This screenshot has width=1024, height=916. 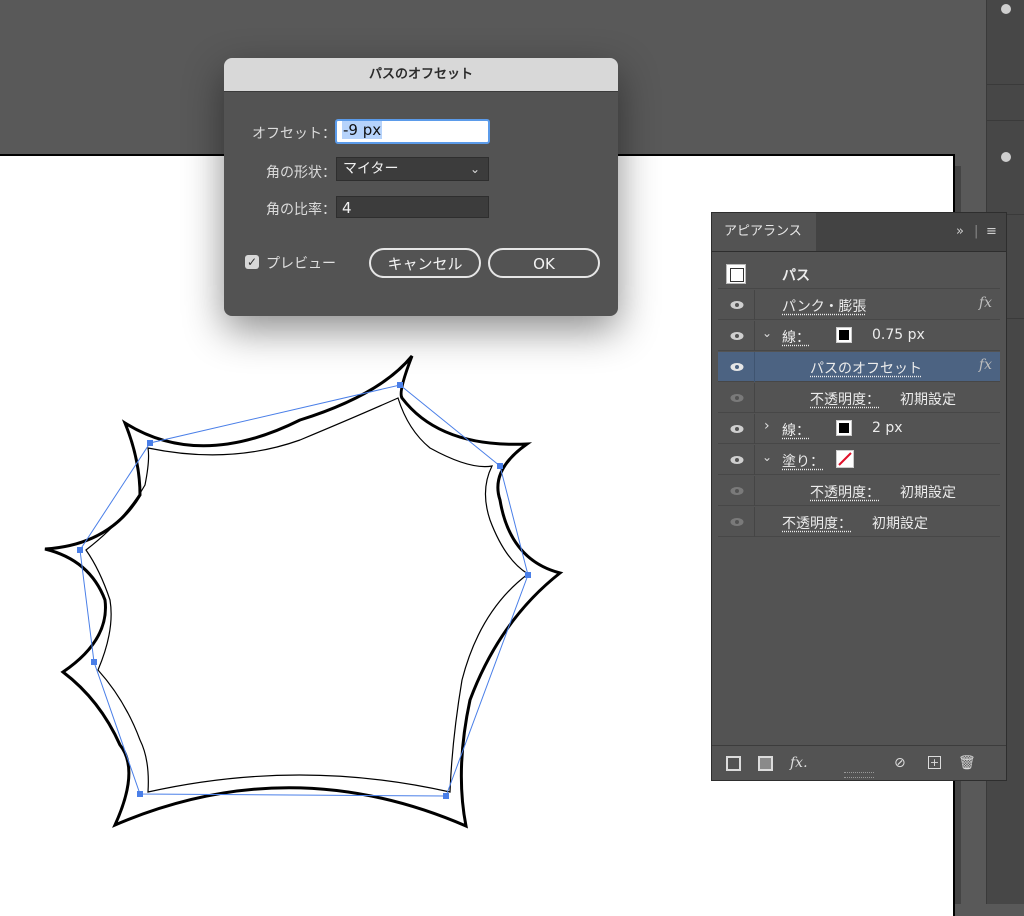 What do you see at coordinates (764, 232) in the screenshot?
I see `tab-appearance: アピアランス` at bounding box center [764, 232].